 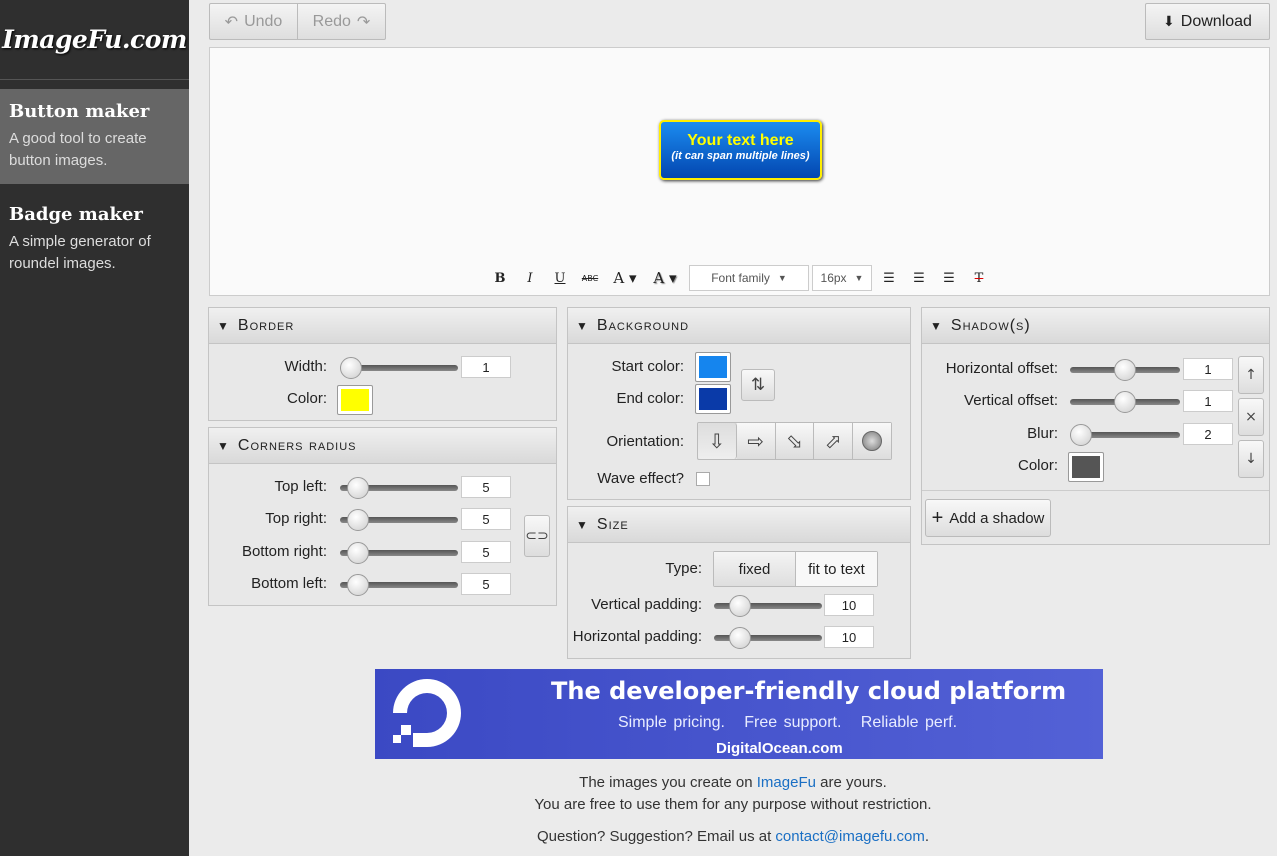 What do you see at coordinates (849, 637) in the screenshot?
I see `horizontal-padding-input: 10` at bounding box center [849, 637].